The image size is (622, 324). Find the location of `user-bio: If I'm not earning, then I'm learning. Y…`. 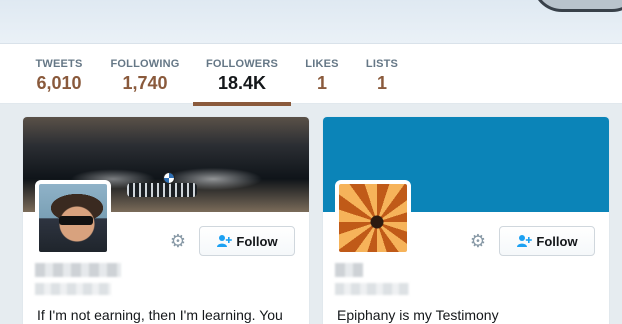

user-bio: If I'm not earning, then I'm learning. Y… is located at coordinates (160, 315).